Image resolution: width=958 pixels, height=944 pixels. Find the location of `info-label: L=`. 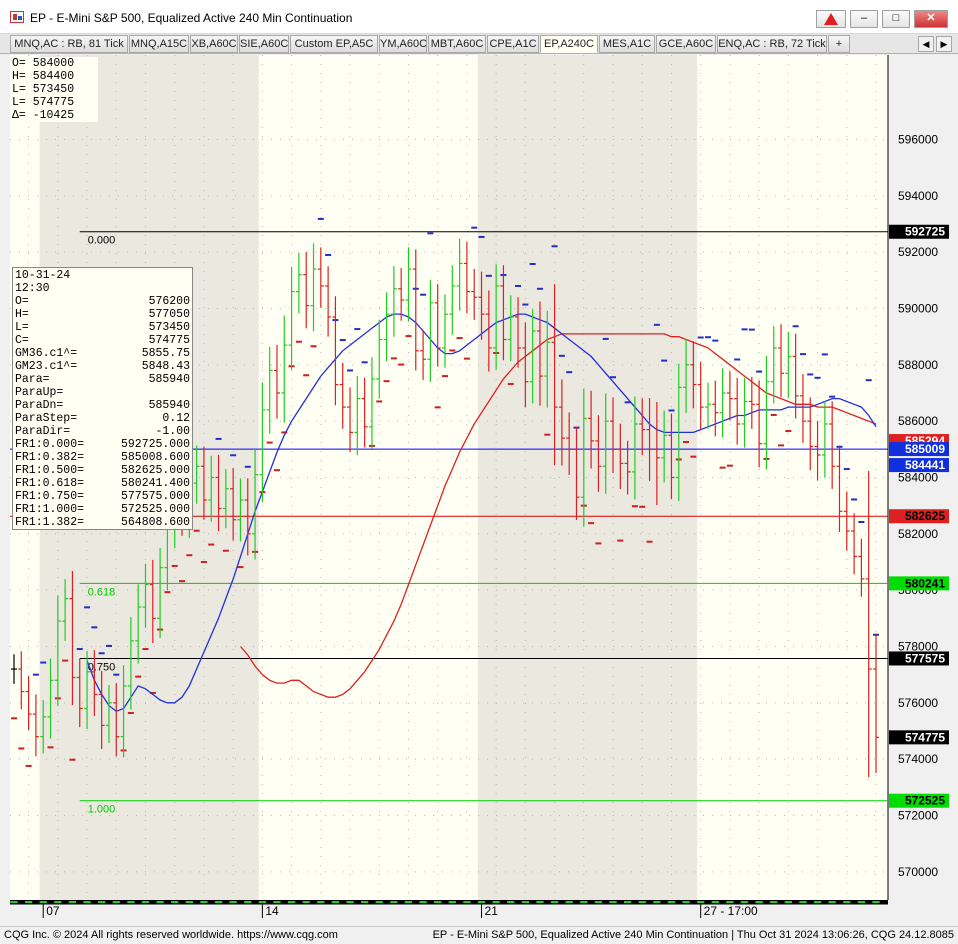

info-label: L= is located at coordinates (22, 327).